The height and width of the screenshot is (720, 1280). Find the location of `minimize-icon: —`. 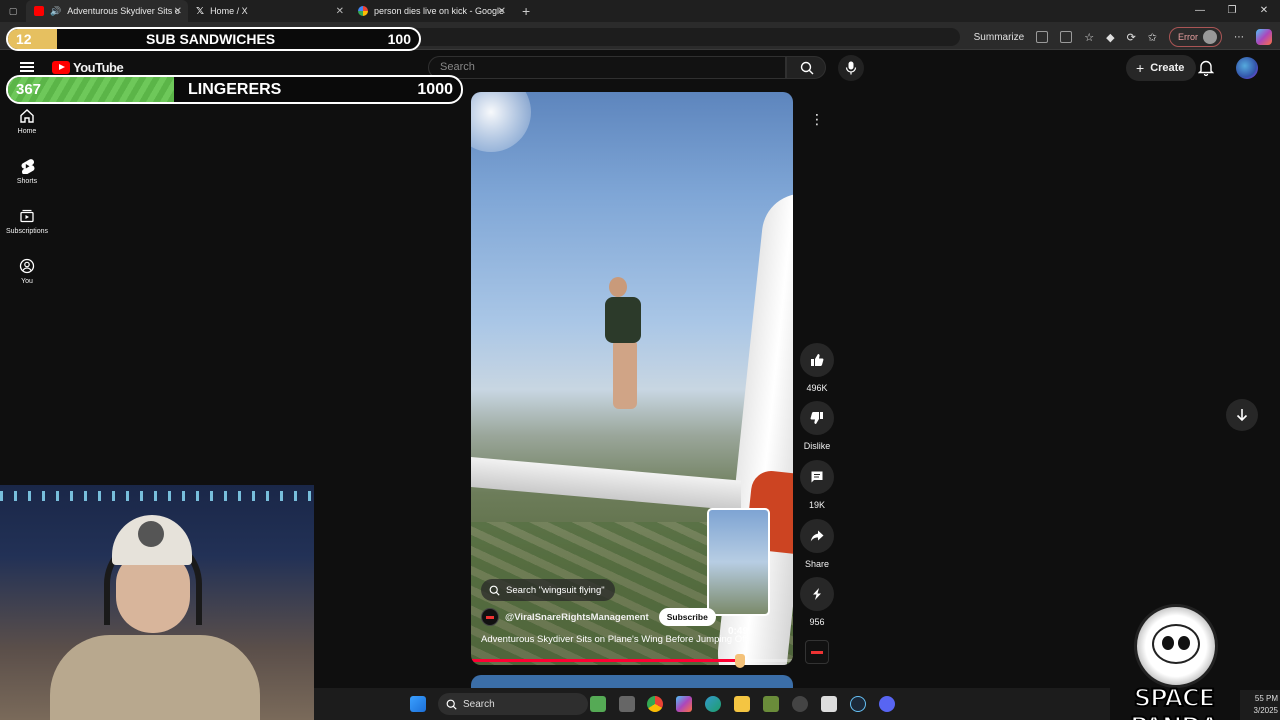

minimize-icon: — is located at coordinates (1200, 11).